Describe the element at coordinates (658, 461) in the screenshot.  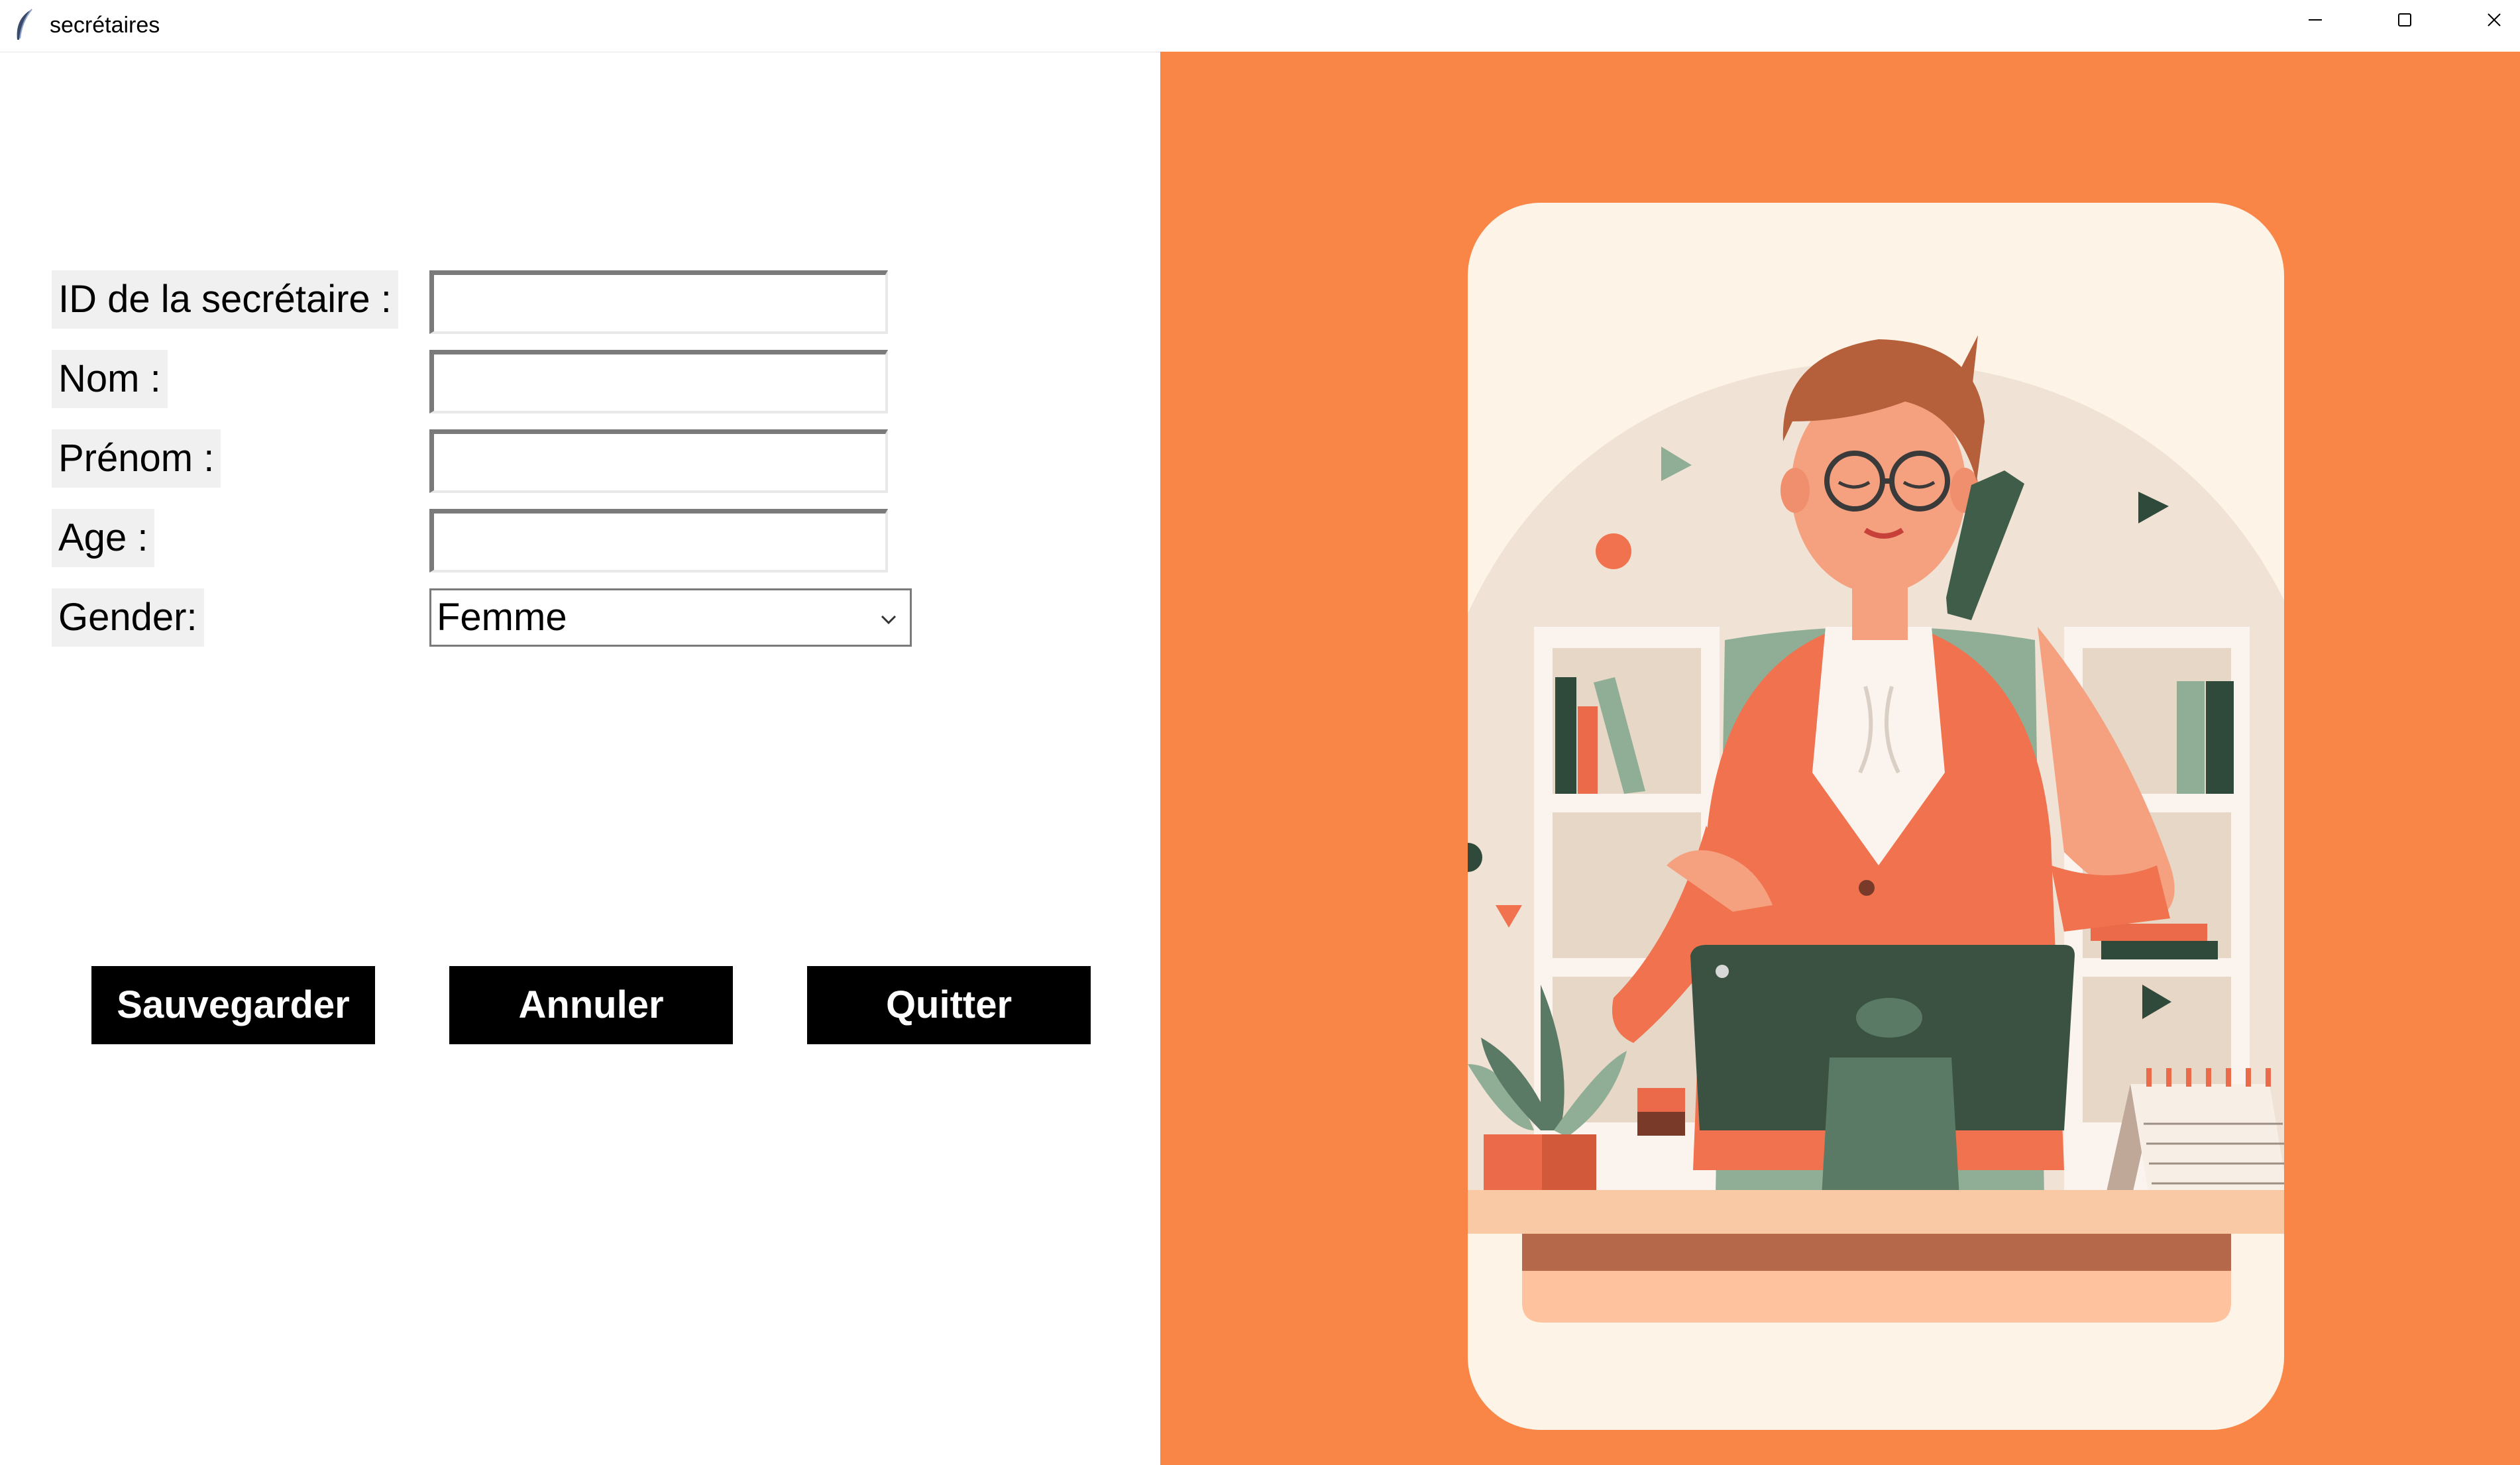
I see `prenom-field` at that location.